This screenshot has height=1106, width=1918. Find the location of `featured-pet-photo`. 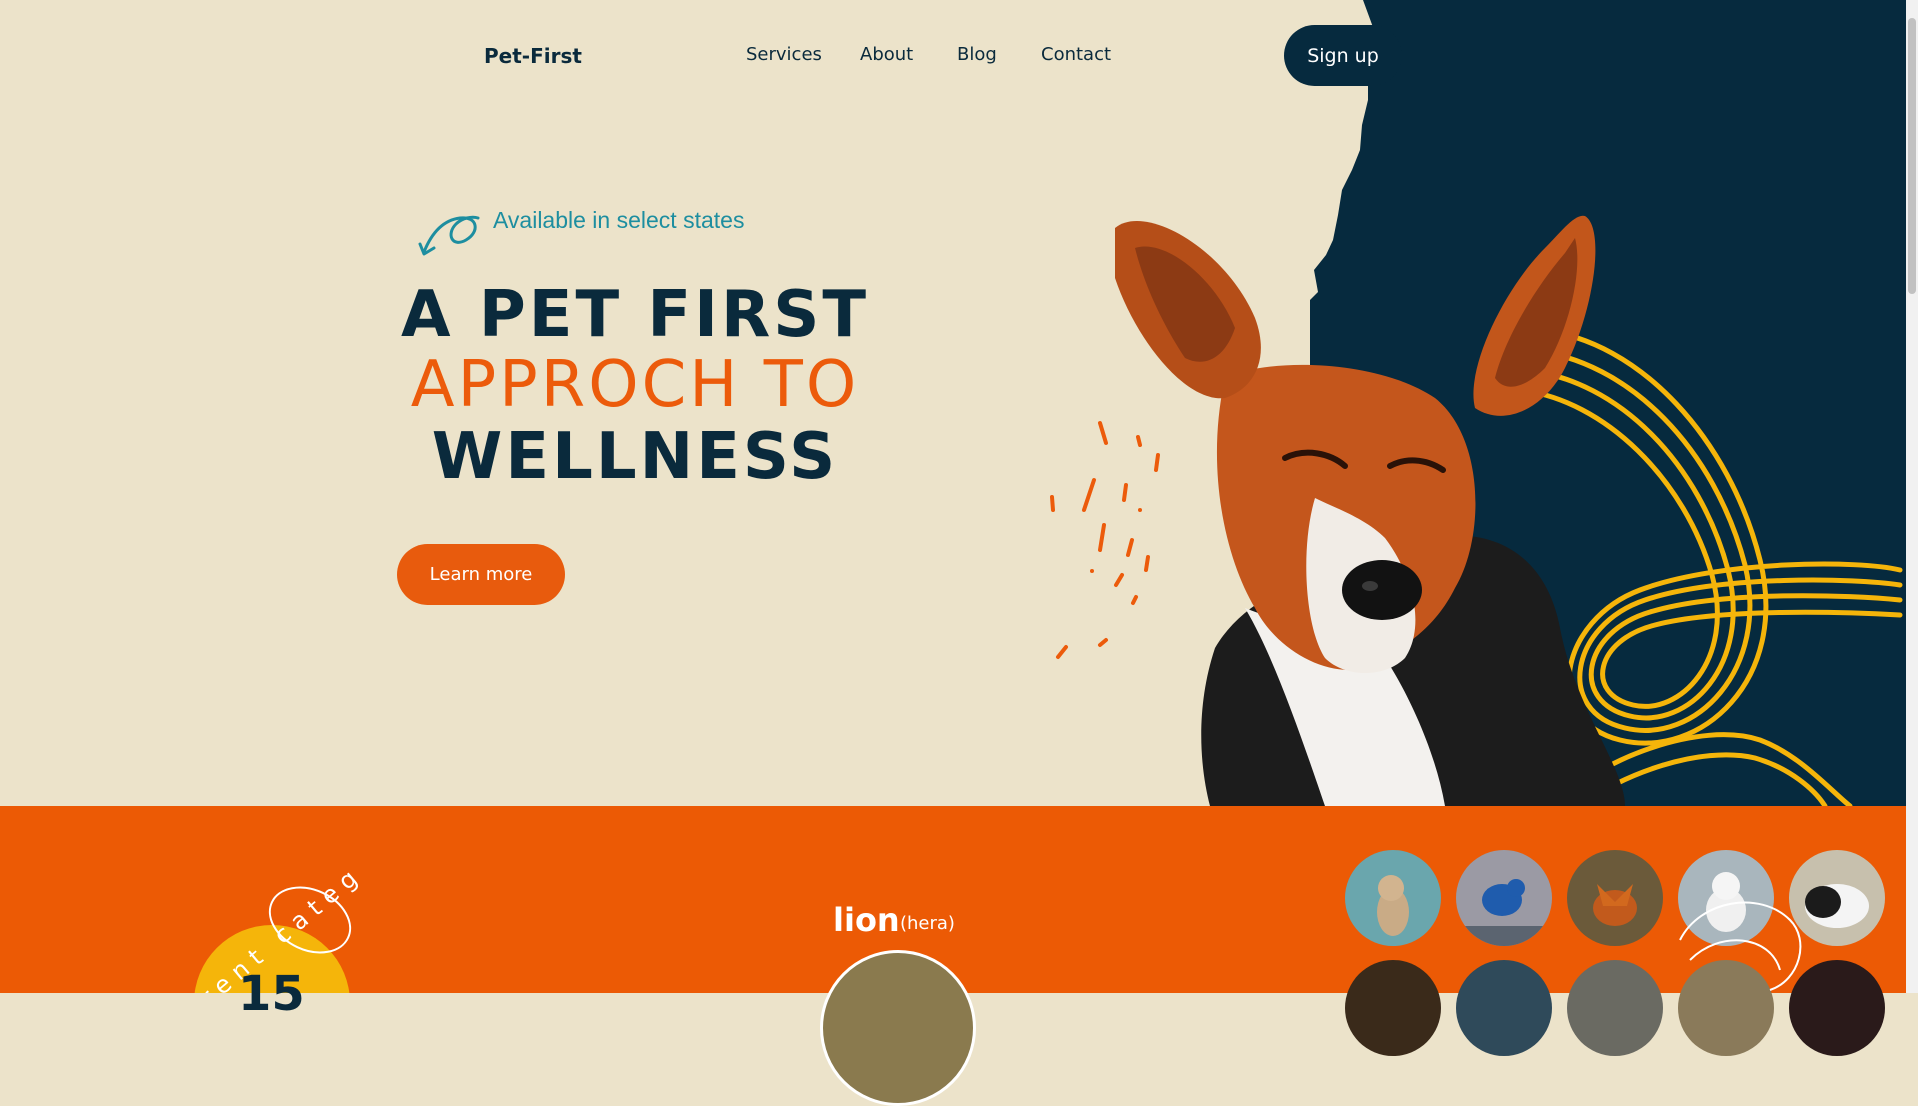

featured-pet-photo is located at coordinates (898, 1028).